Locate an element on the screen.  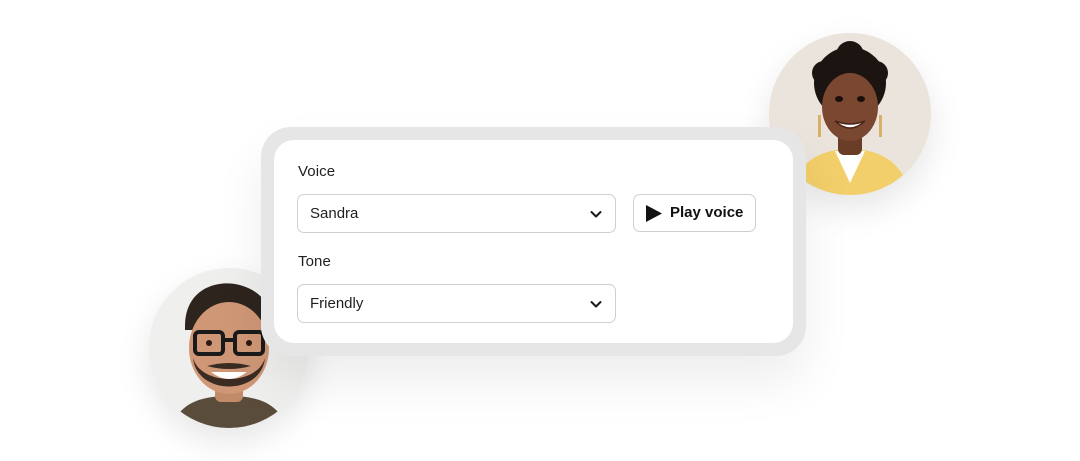
tone-select: Friendly is located at coordinates (456, 303).